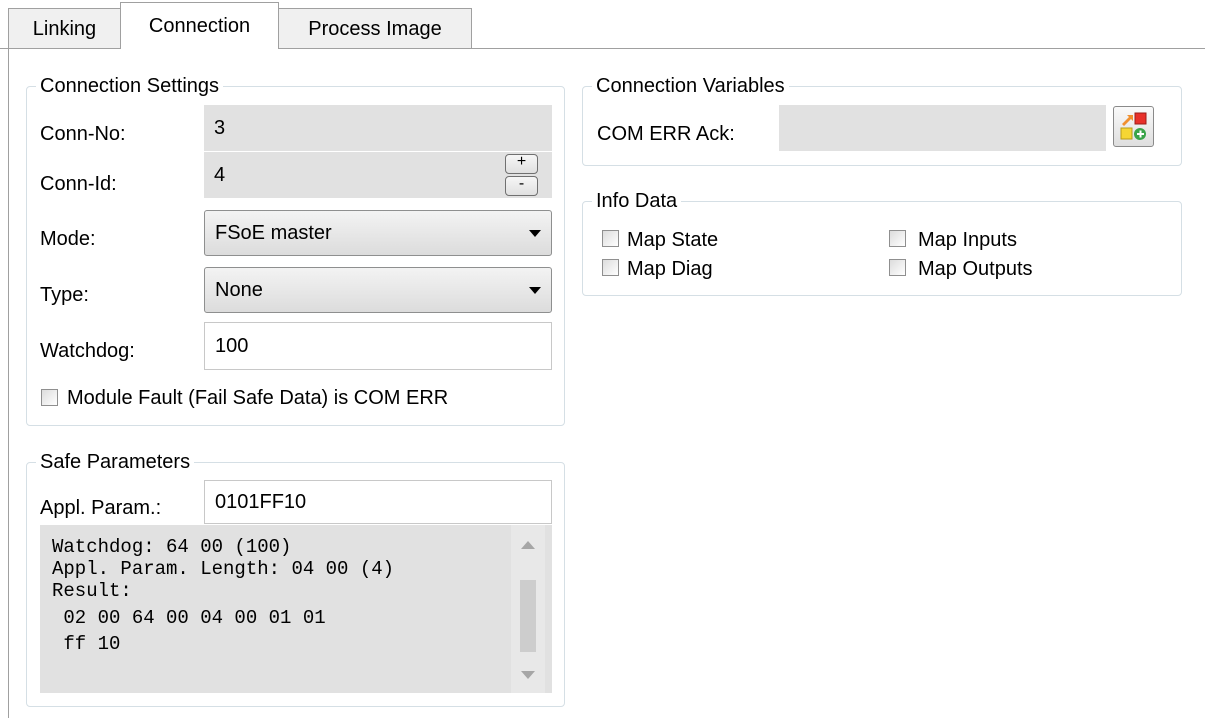 Image resolution: width=1205 pixels, height=718 pixels. I want to click on conn-id-decrement-button: -, so click(521, 186).